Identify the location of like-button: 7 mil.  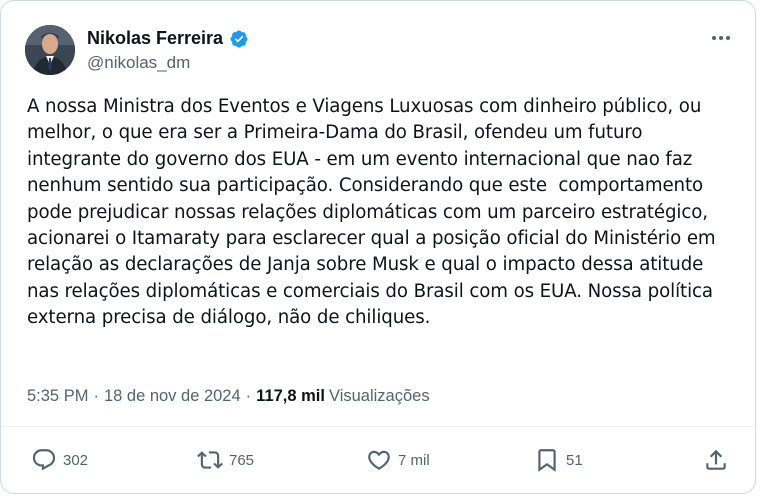
(398, 460).